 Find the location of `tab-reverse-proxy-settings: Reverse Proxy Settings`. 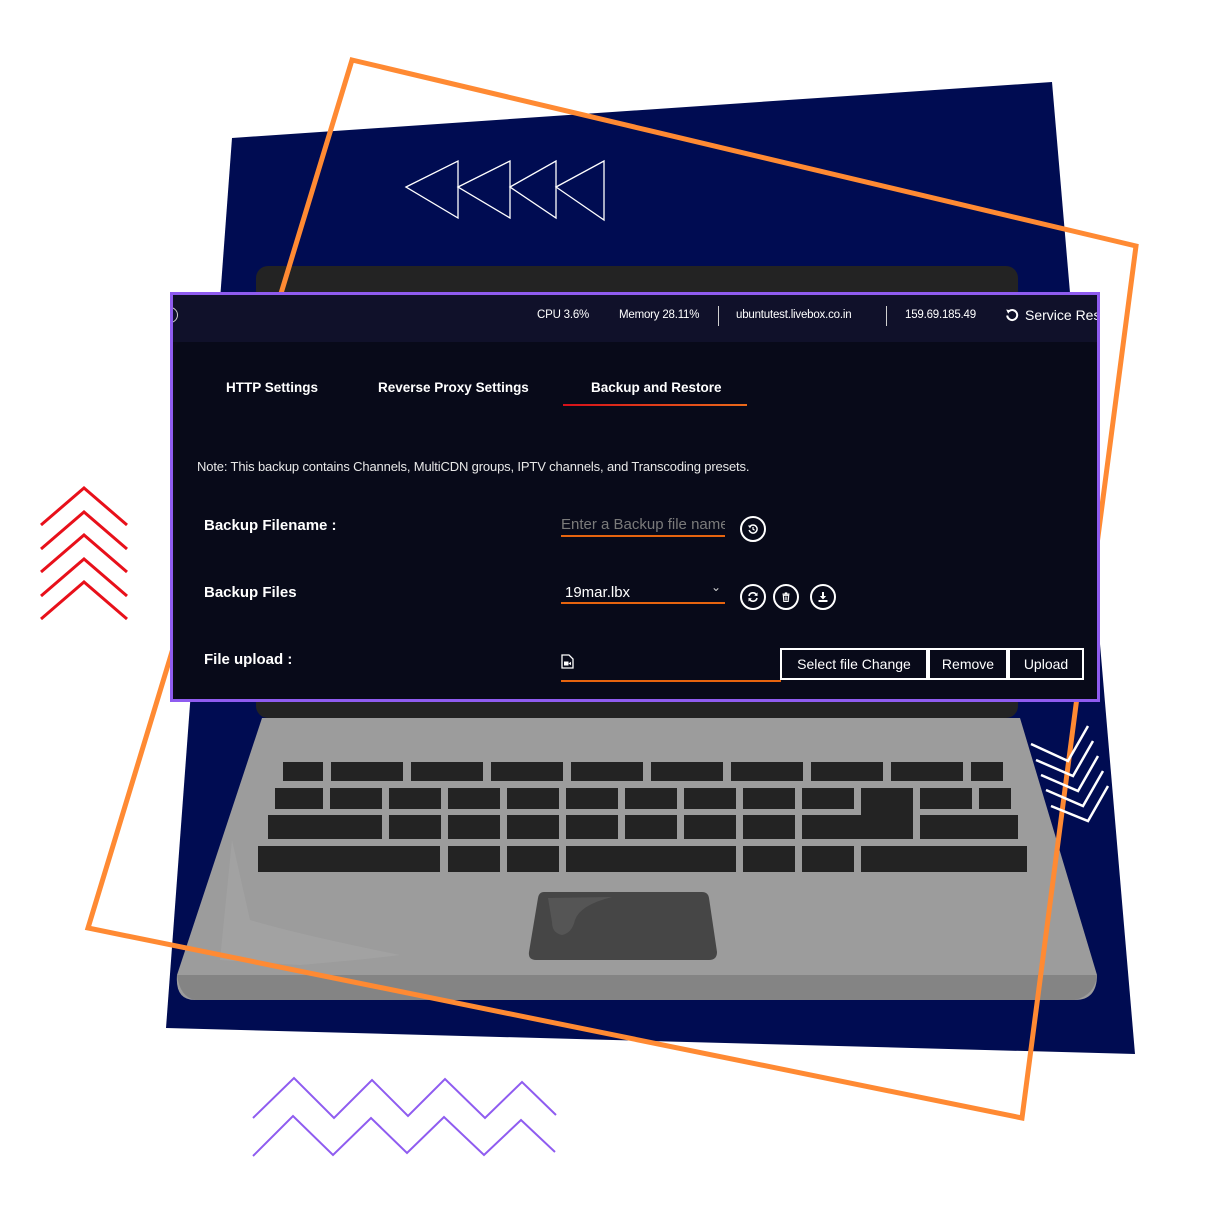

tab-reverse-proxy-settings: Reverse Proxy Settings is located at coordinates (453, 387).